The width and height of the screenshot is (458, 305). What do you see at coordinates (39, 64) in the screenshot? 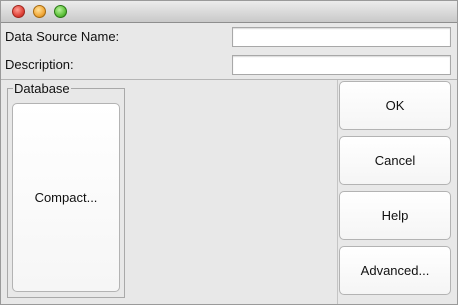
I see `description-label: Description:` at bounding box center [39, 64].